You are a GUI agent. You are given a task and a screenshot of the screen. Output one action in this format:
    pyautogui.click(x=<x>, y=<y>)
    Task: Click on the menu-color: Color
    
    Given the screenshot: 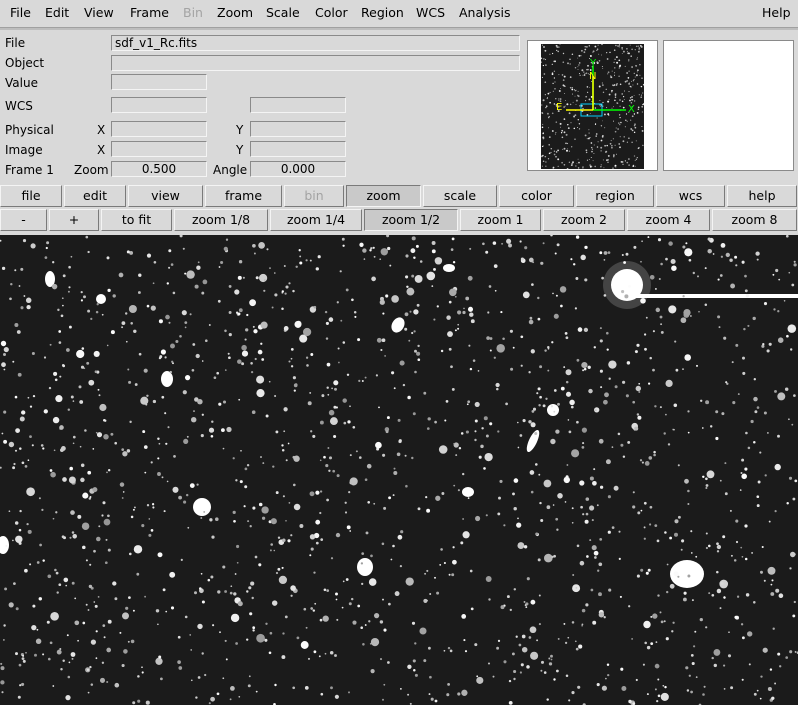 What is the action you would take?
    pyautogui.click(x=331, y=12)
    